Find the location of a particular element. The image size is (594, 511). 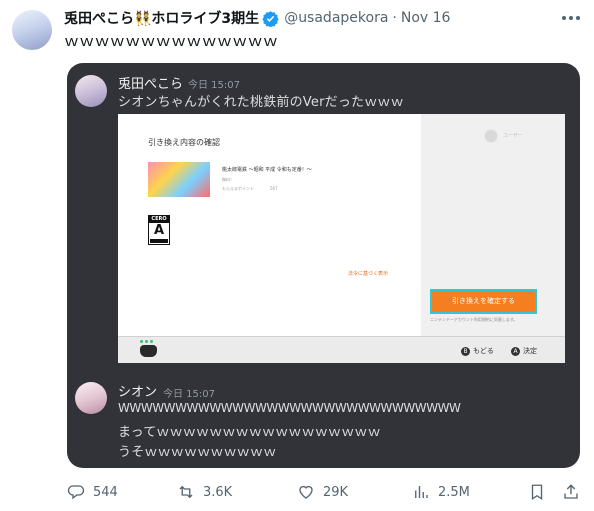

reply-count: 544 is located at coordinates (105, 492).